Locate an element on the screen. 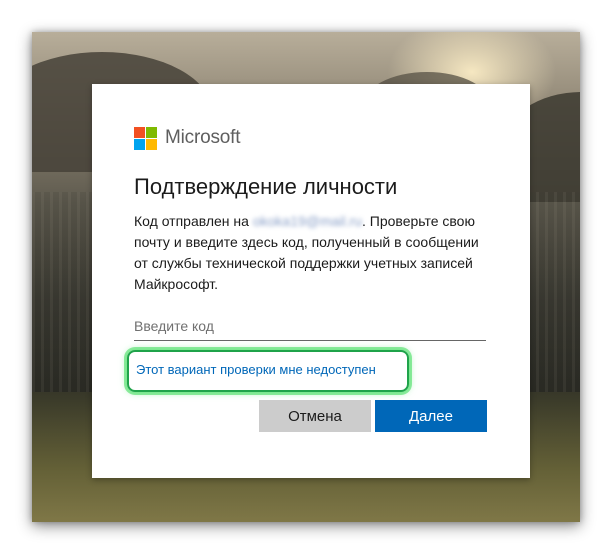 This screenshot has height=555, width=612. next-button: Далее is located at coordinates (431, 416).